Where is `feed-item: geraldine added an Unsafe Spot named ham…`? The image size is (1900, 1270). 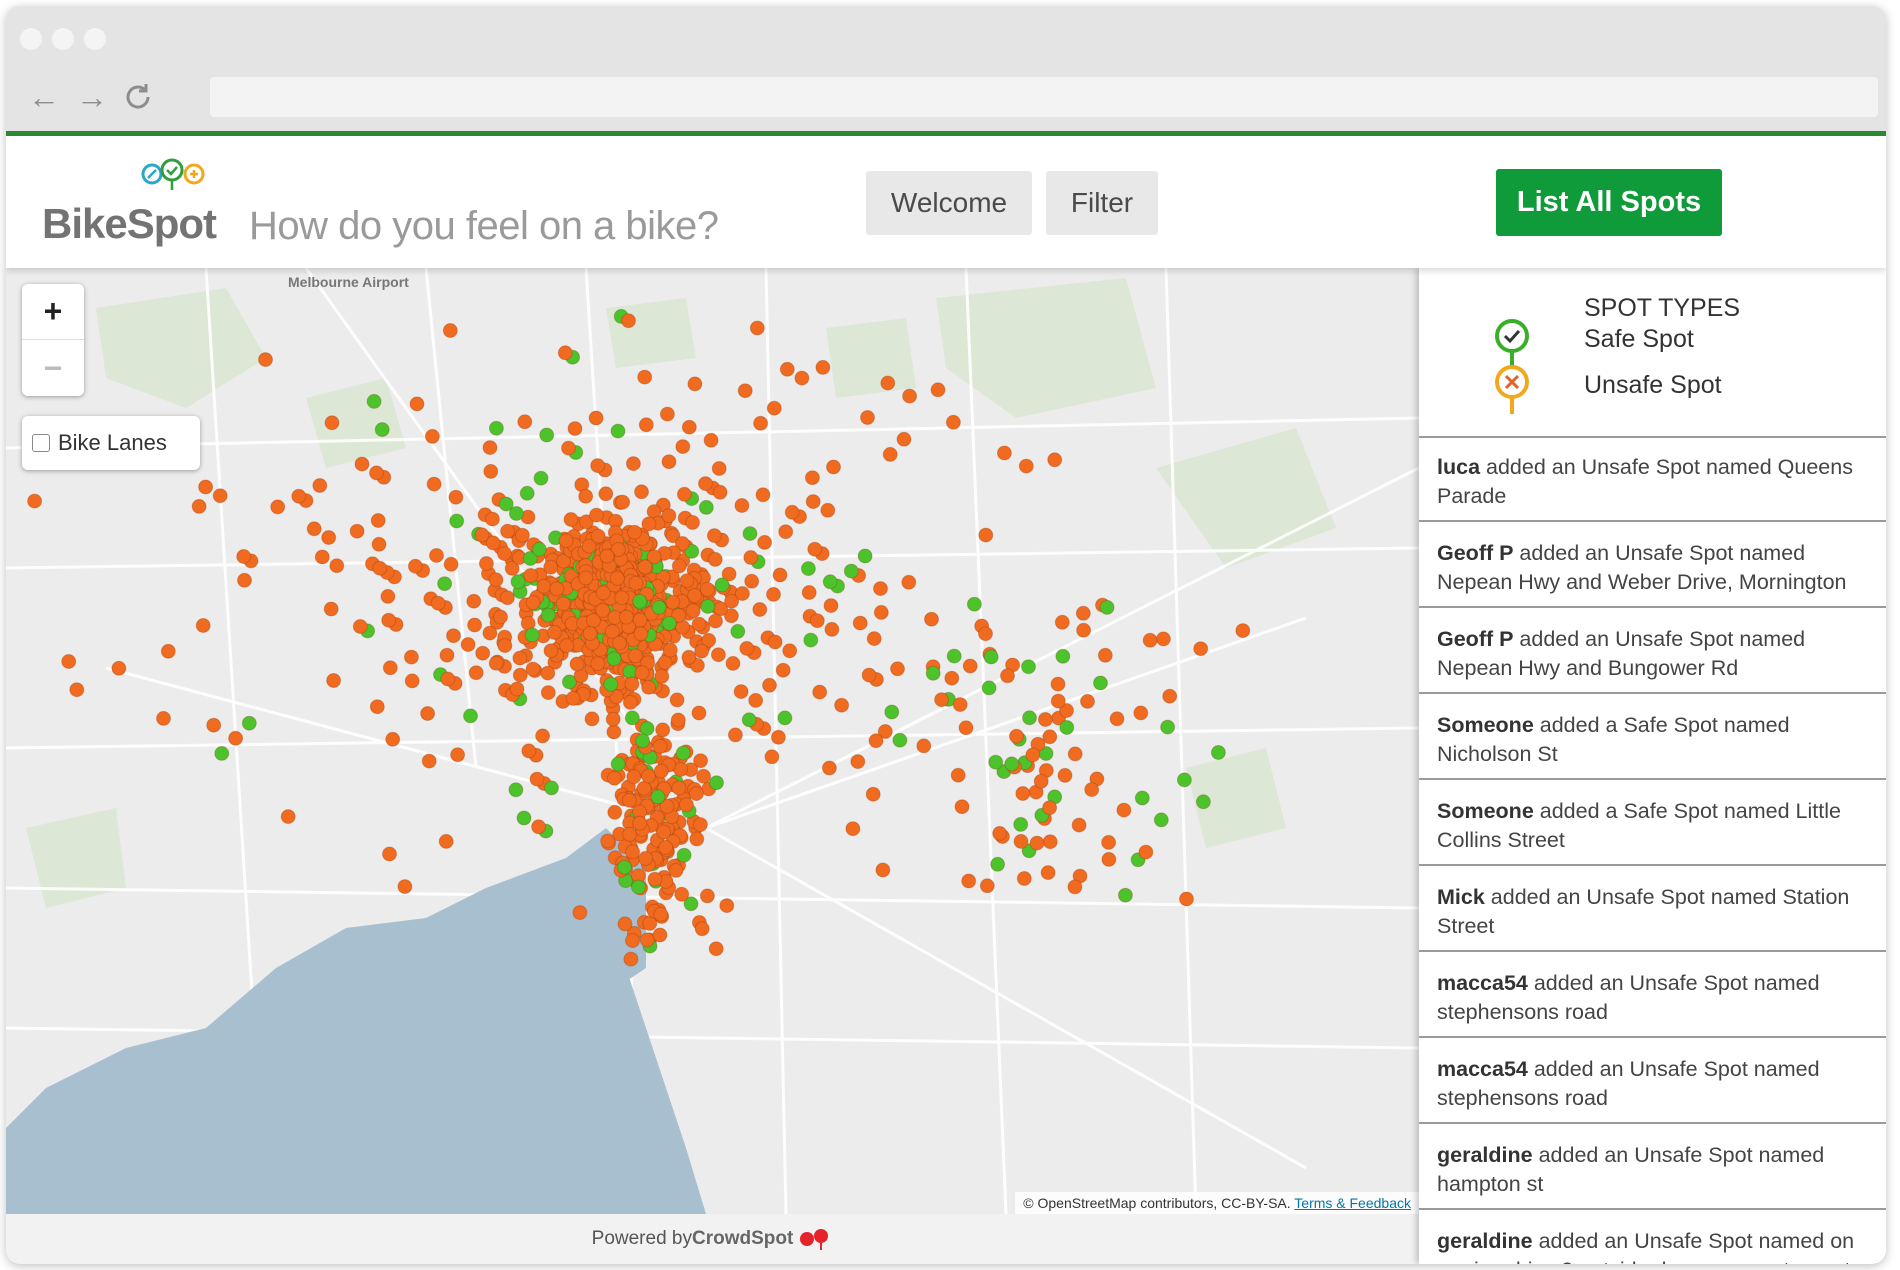 feed-item: geraldine added an Unsafe Spot named ham… is located at coordinates (1652, 1168).